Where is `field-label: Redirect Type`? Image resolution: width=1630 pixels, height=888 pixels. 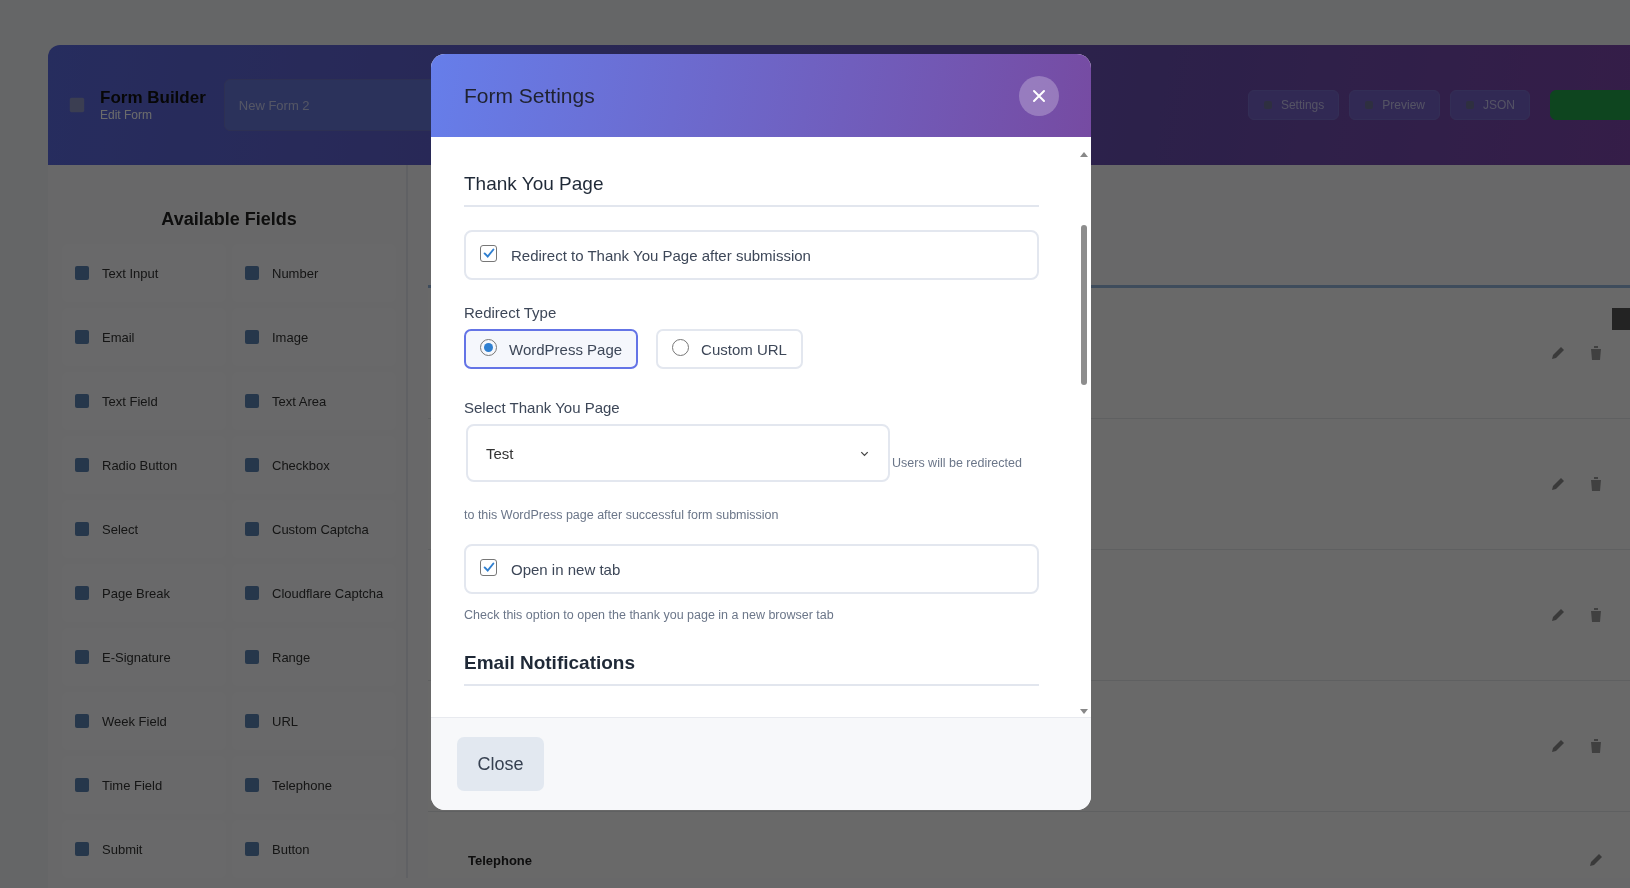 field-label: Redirect Type is located at coordinates (511, 312).